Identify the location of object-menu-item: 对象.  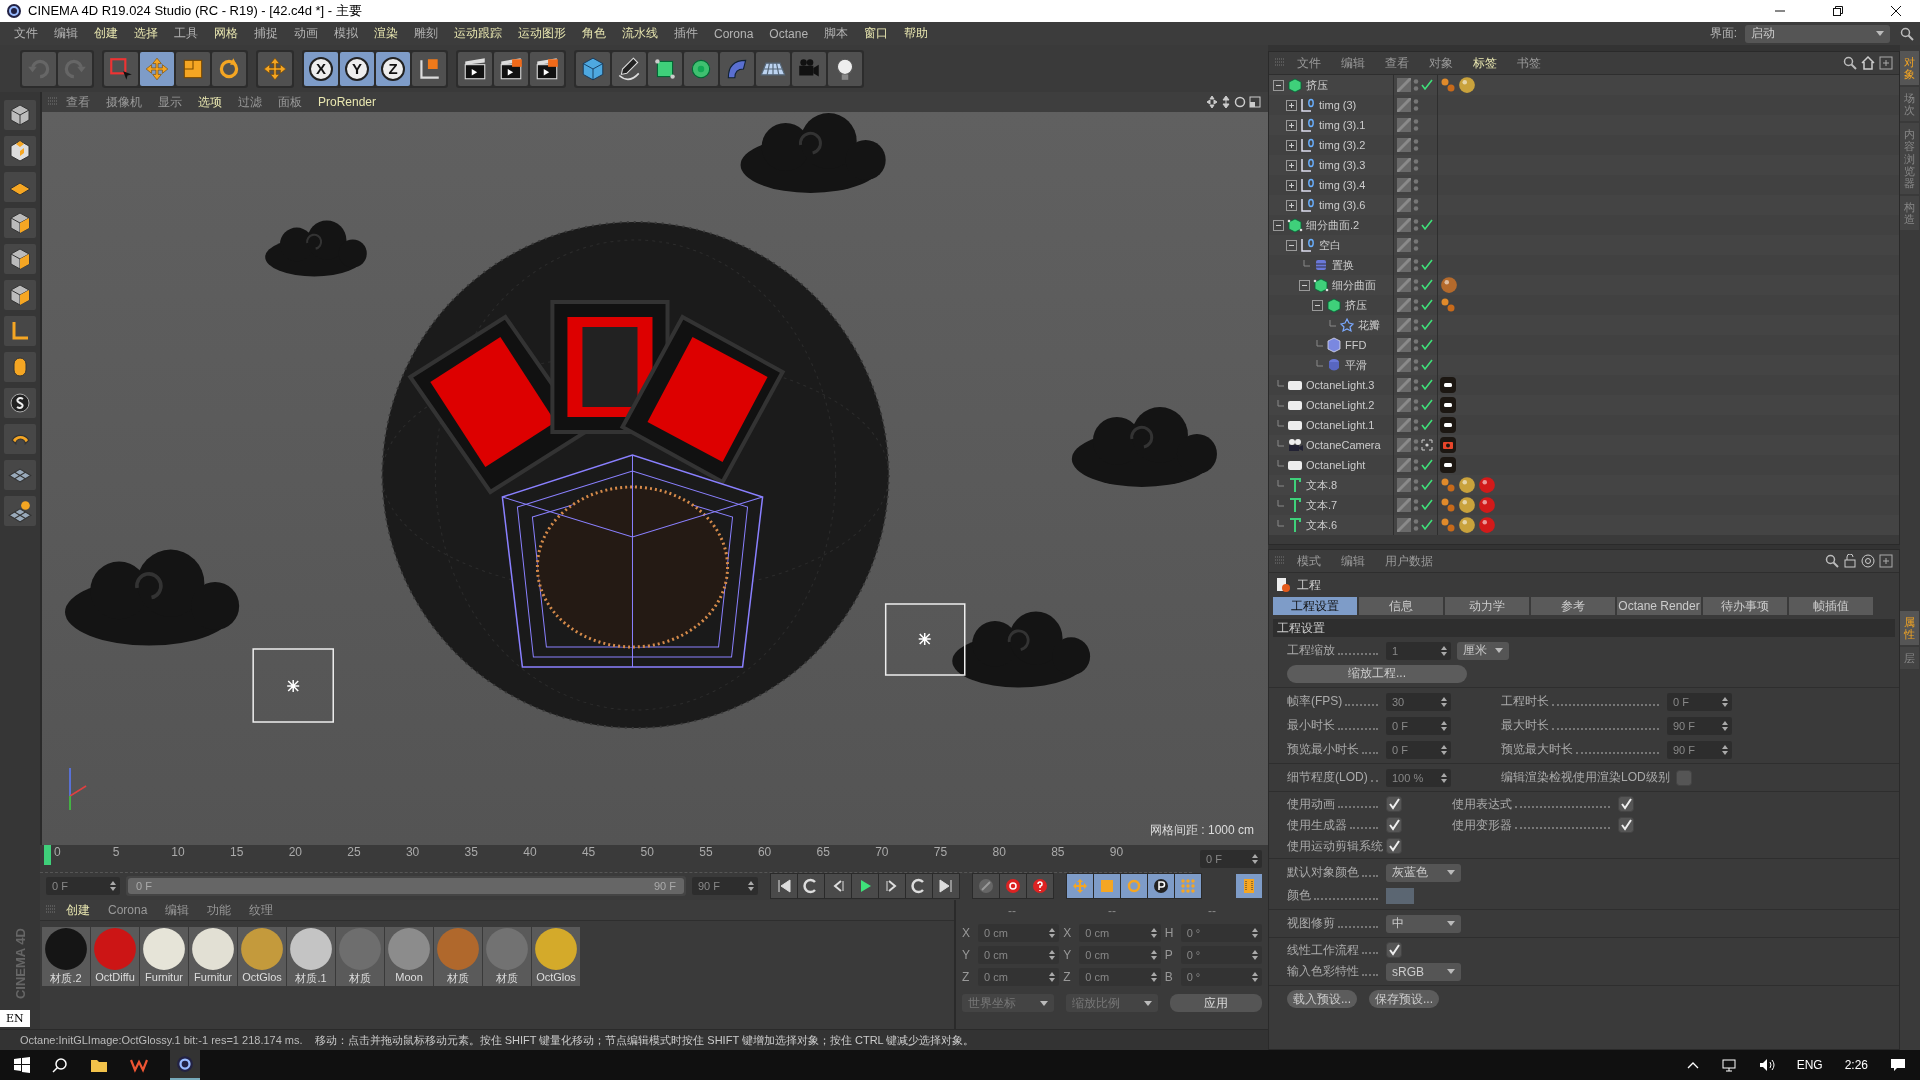
(1441, 63).